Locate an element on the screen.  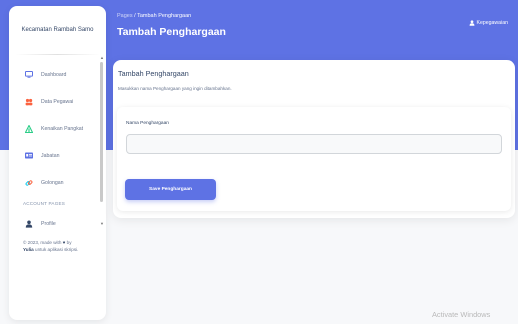
scroll-down-arrow-icon: ▼ is located at coordinates (102, 224).